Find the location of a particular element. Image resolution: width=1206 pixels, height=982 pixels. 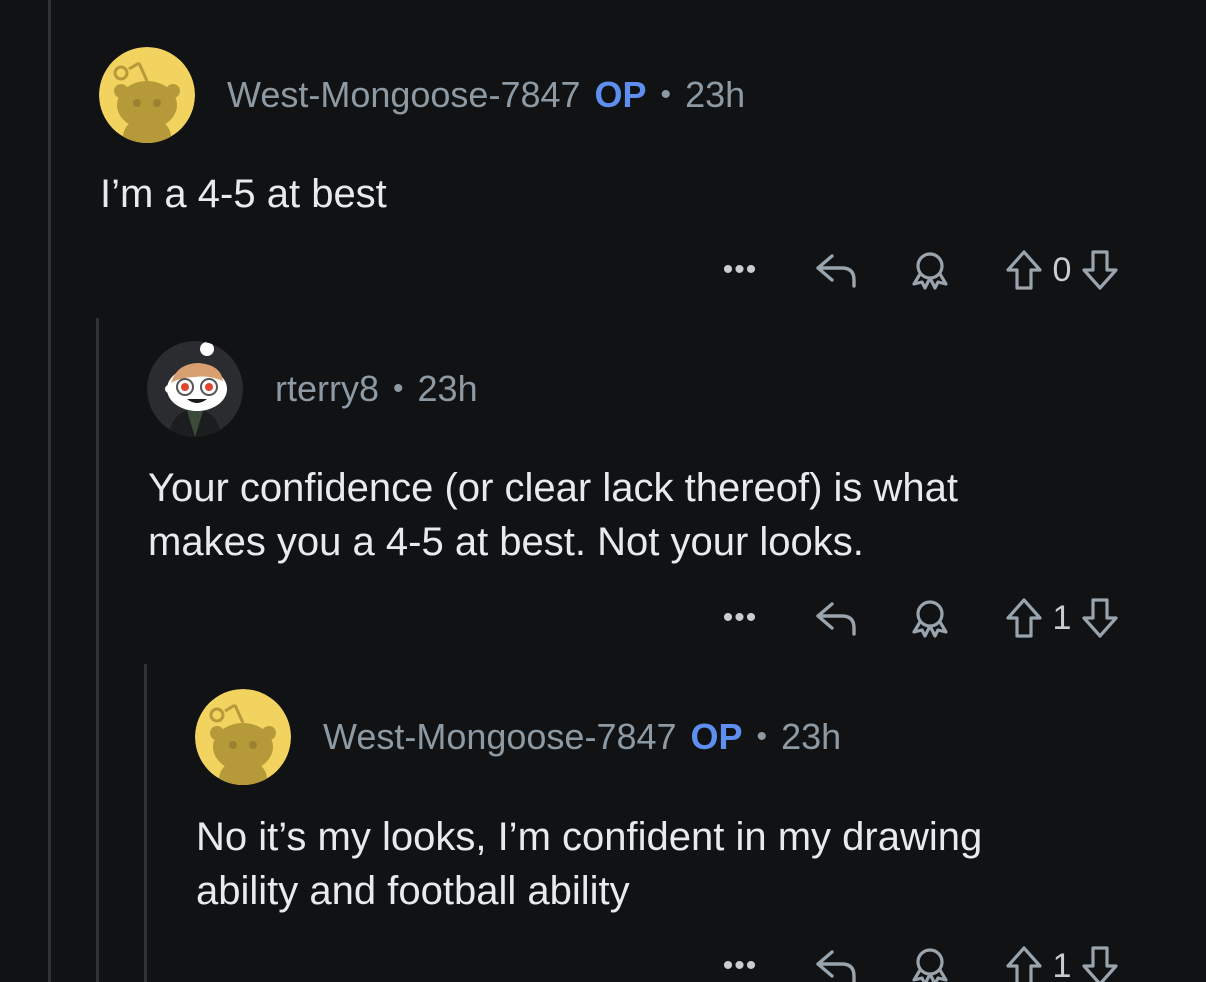

vote-count: 0 is located at coordinates (1062, 269).